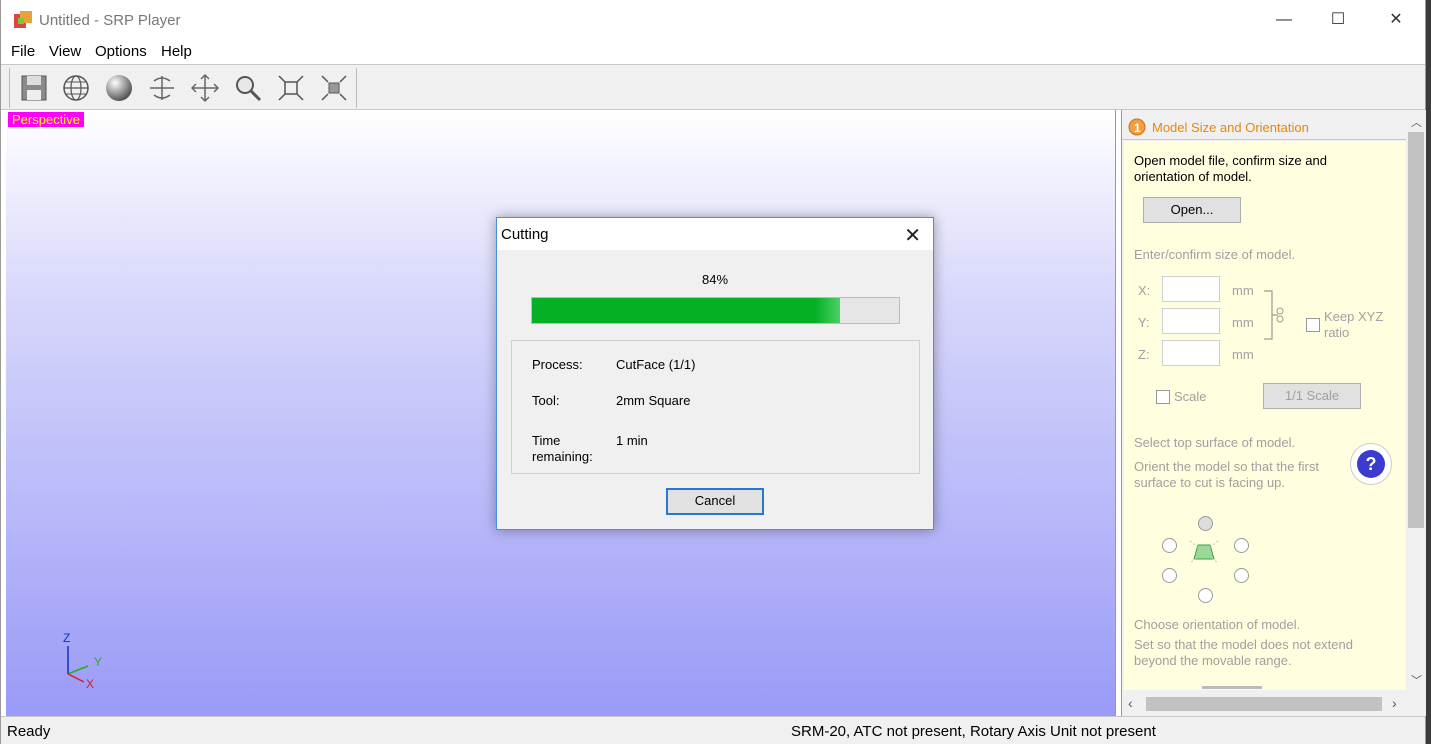  What do you see at coordinates (1205, 595) in the screenshot?
I see `orient-radio-bottom` at bounding box center [1205, 595].